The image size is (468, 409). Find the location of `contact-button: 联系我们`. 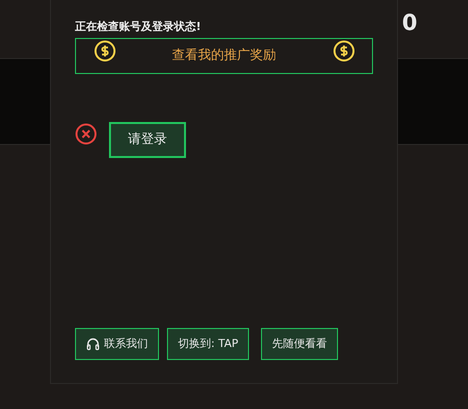

contact-button: 联系我们 is located at coordinates (117, 344).